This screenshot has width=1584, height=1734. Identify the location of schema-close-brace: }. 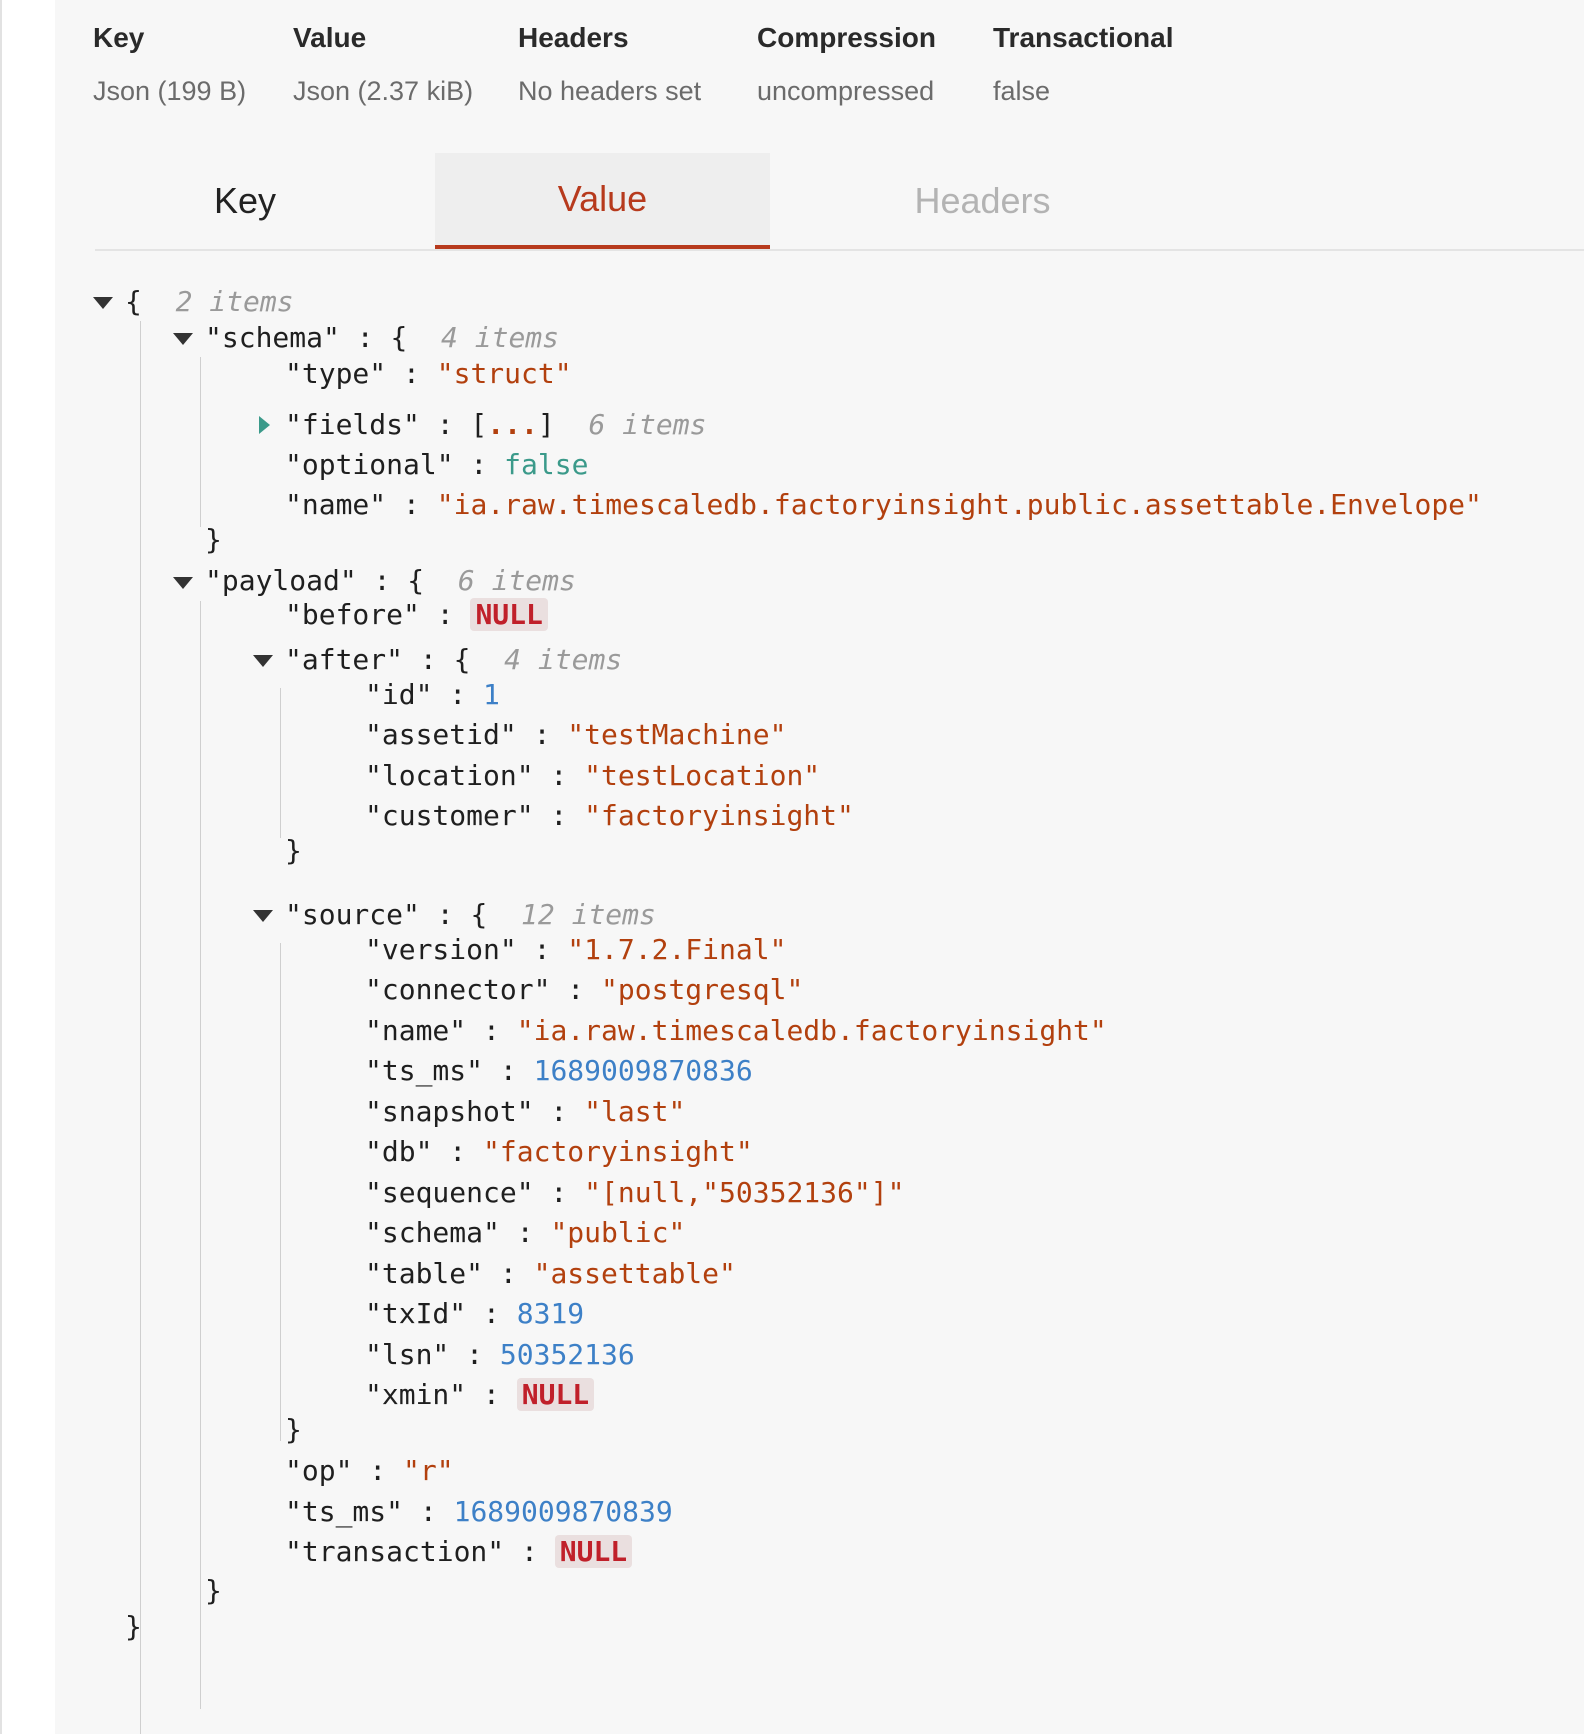
(213, 539).